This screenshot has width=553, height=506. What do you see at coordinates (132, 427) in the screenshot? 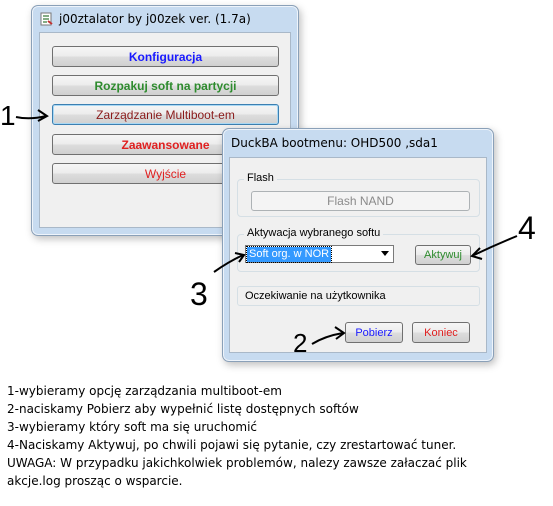
I see `instruction-line: 3-wybieramy który soft ma się uruchomić` at bounding box center [132, 427].